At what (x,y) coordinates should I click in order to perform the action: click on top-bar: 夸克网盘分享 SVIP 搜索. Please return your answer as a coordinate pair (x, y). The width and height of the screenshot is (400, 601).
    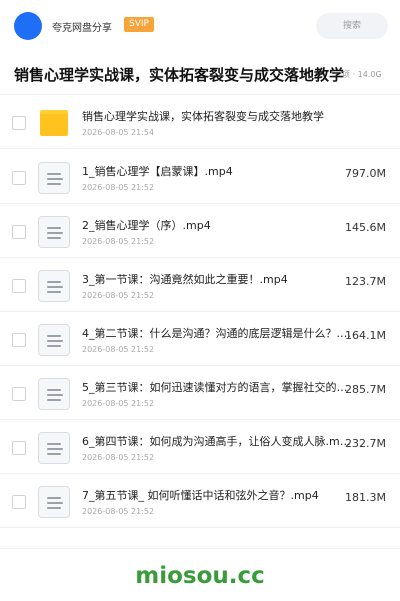
    Looking at the image, I should click on (200, 26).